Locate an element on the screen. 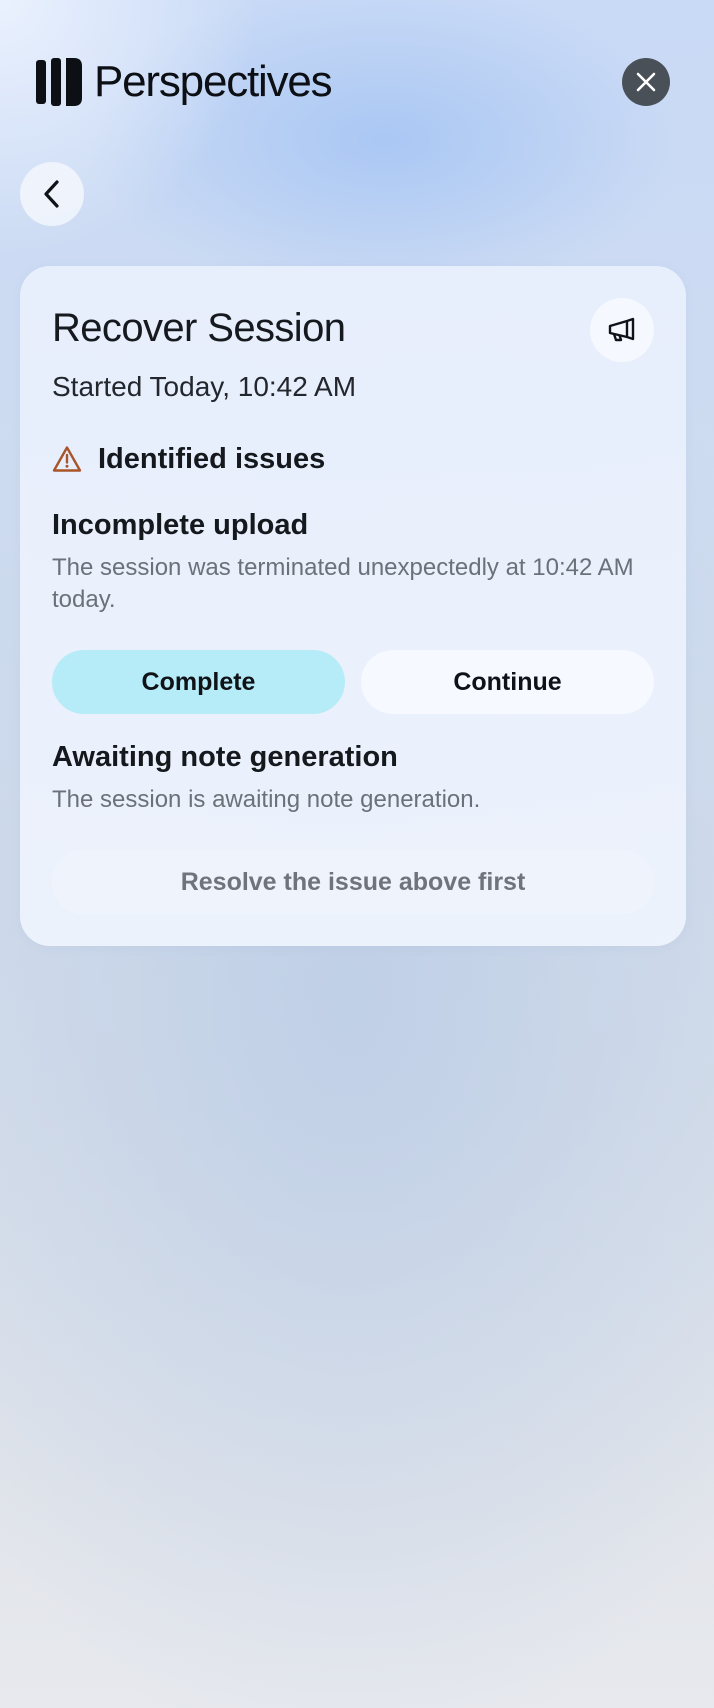 The width and height of the screenshot is (714, 1708). app-name: Perspectives is located at coordinates (213, 81).